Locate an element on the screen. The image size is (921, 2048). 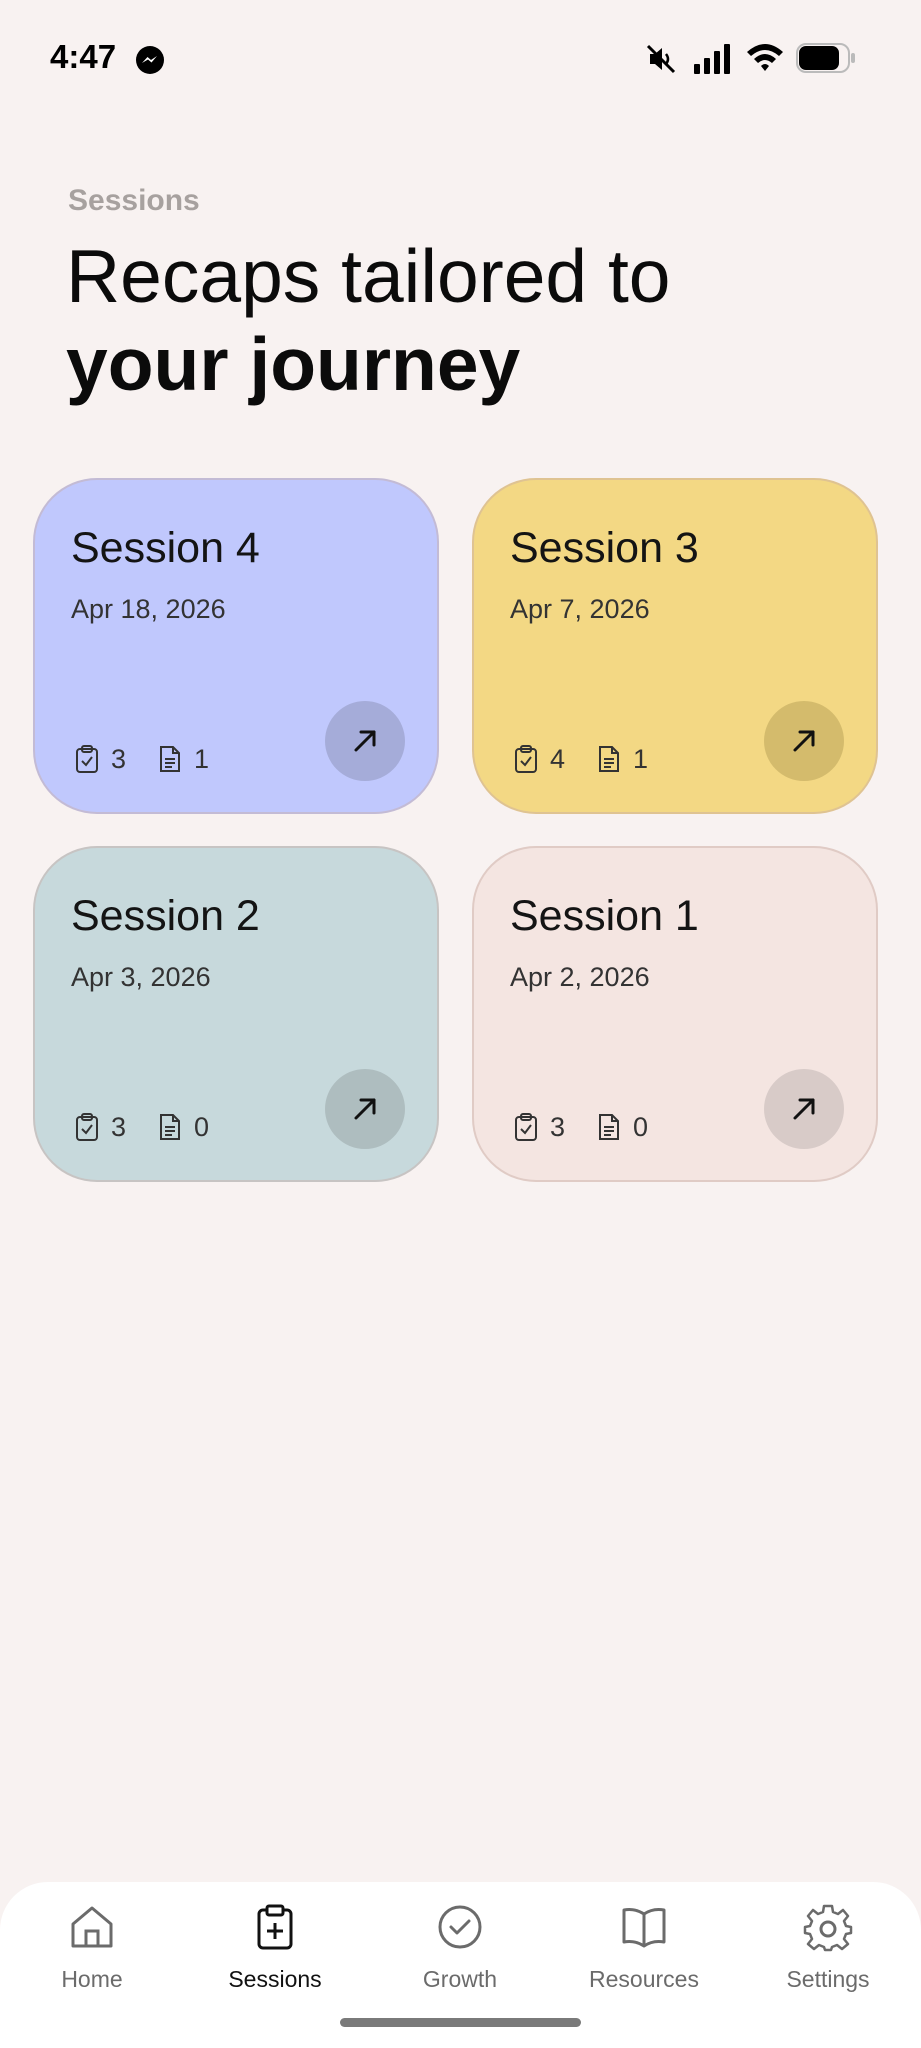
check-circle-icon is located at coordinates (460, 1927).